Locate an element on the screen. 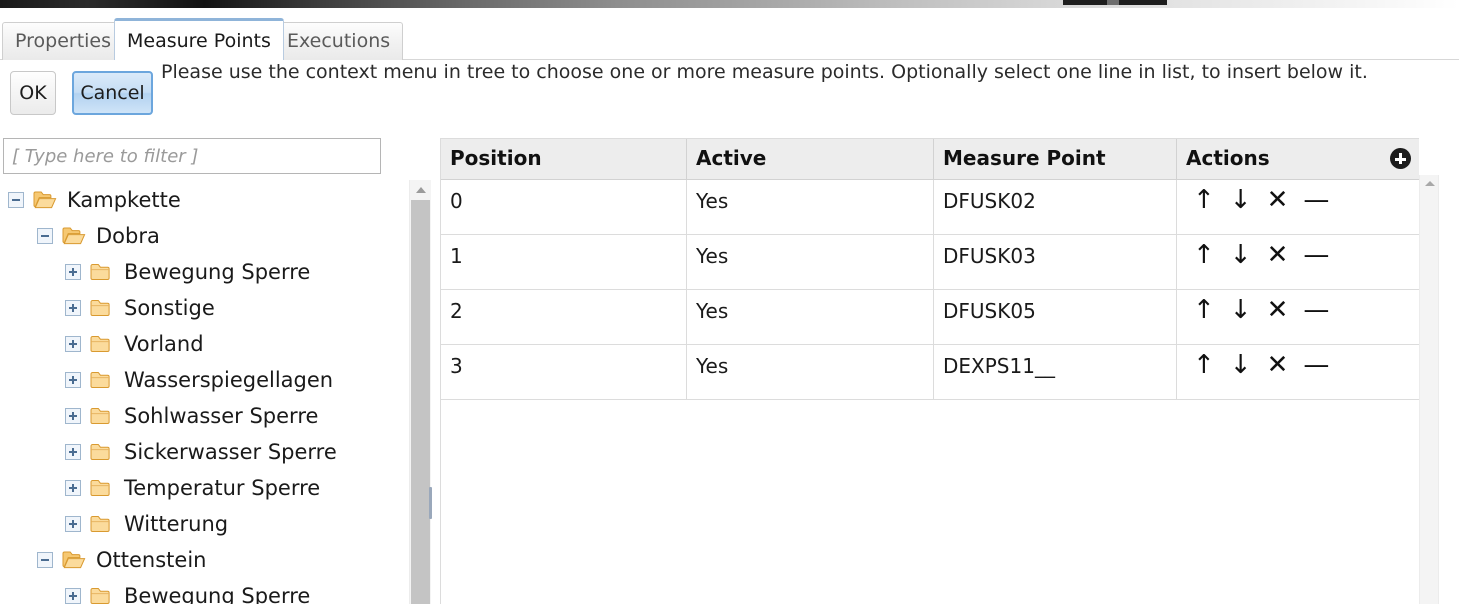 The height and width of the screenshot is (604, 1459). filter-input is located at coordinates (192, 156).